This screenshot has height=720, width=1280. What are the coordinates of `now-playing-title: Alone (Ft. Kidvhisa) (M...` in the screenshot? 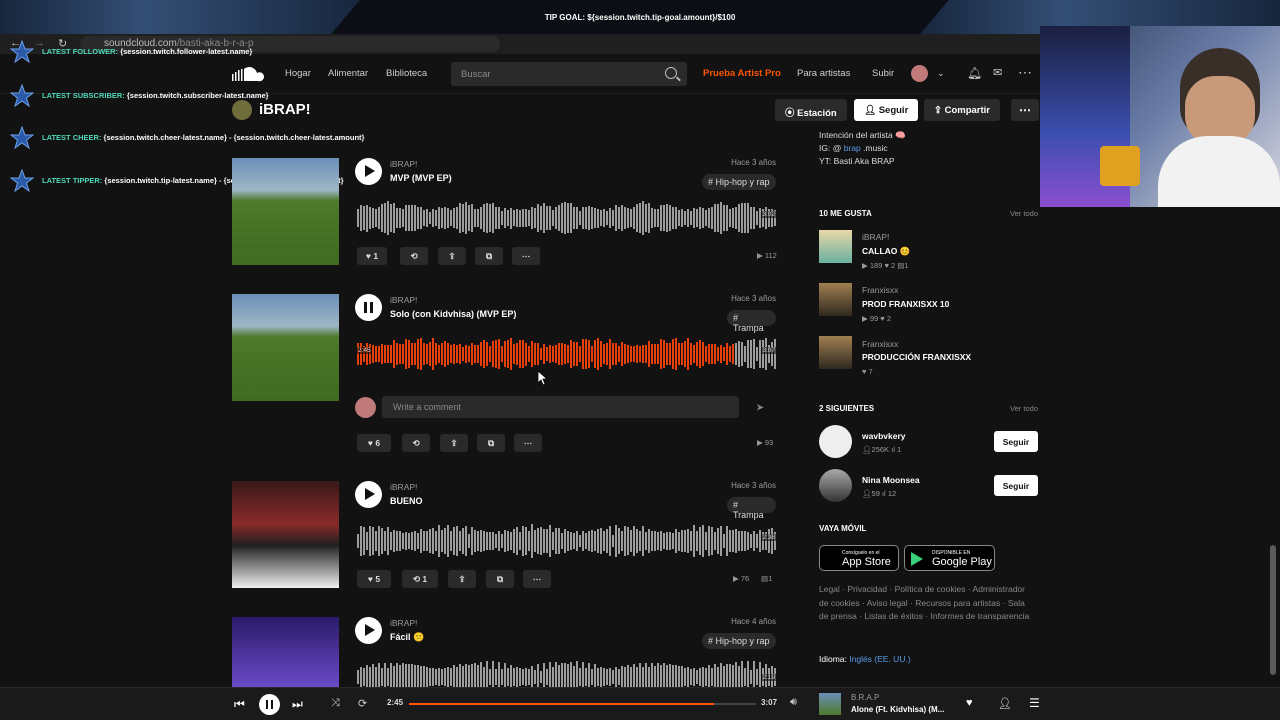 It's located at (897, 709).